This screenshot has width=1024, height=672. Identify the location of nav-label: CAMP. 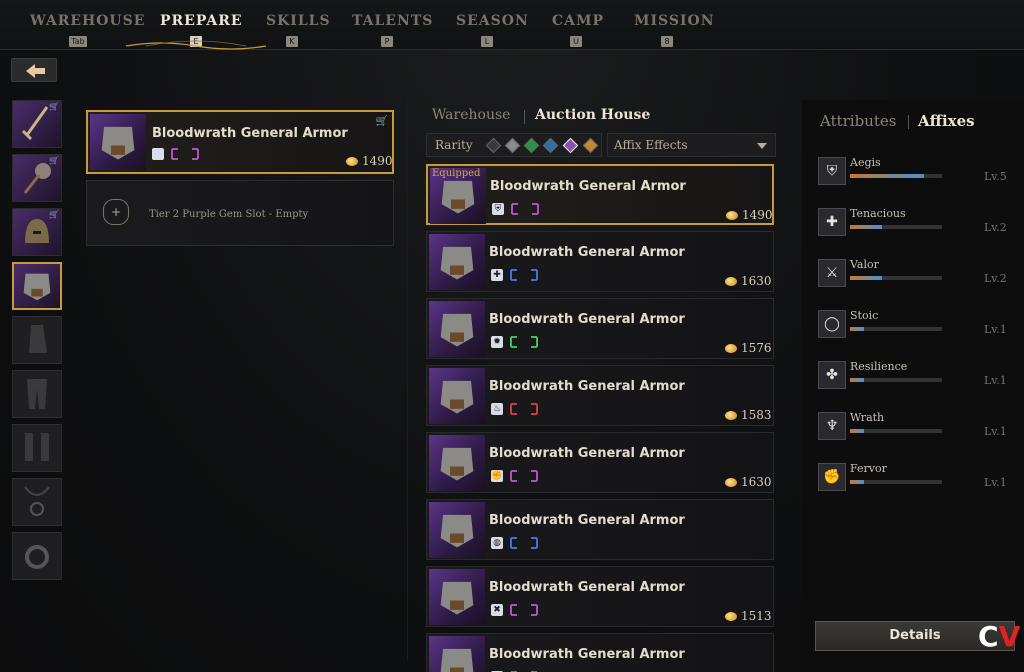
(578, 21).